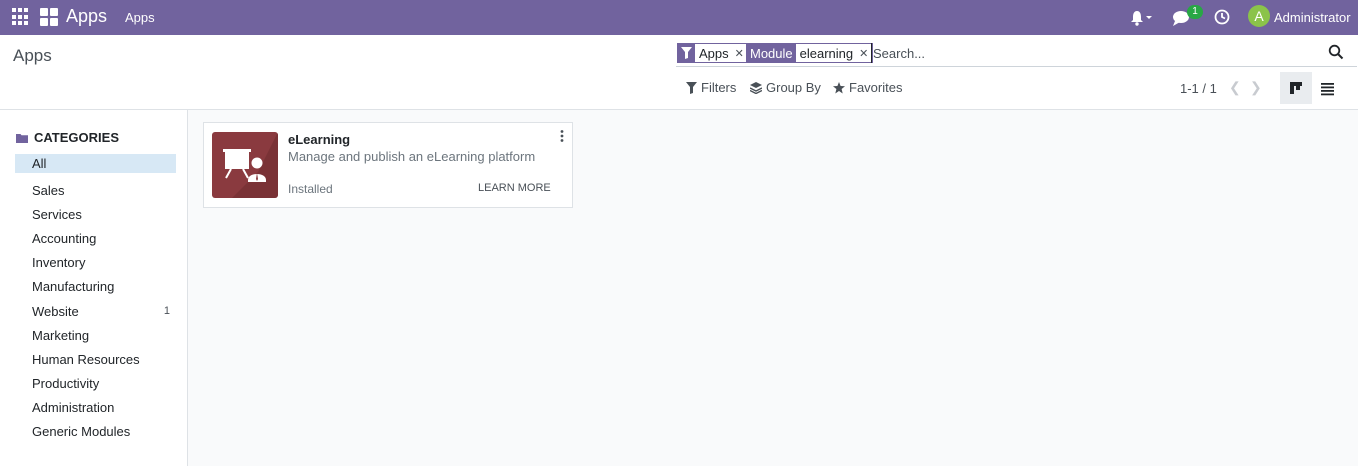 The image size is (1358, 466). Describe the element at coordinates (76, 137) in the screenshot. I see `categories-title: CATEGORIES` at that location.